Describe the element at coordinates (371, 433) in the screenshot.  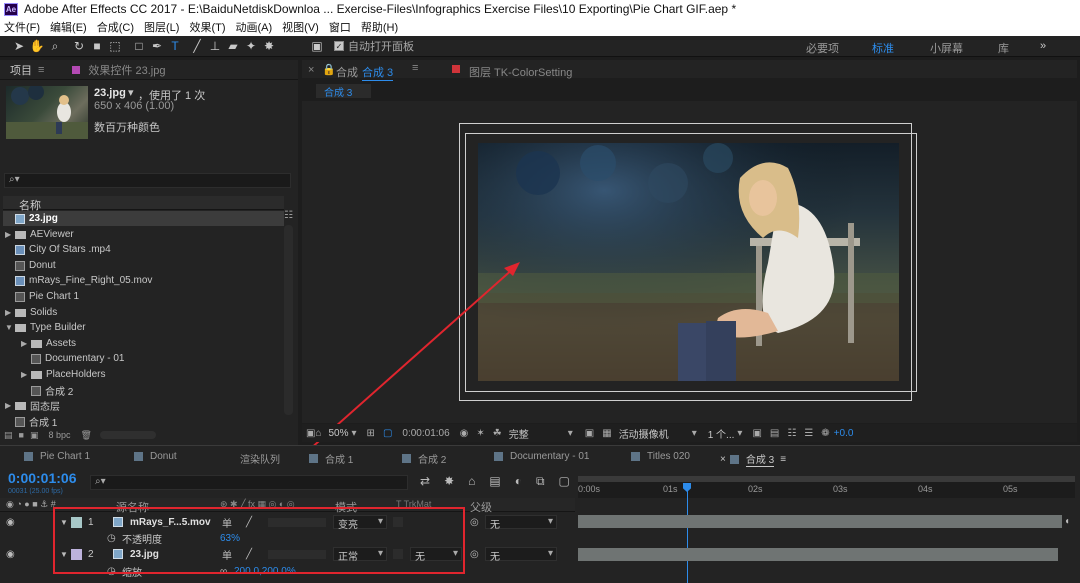
I see `grid-icon: ⊞` at that location.